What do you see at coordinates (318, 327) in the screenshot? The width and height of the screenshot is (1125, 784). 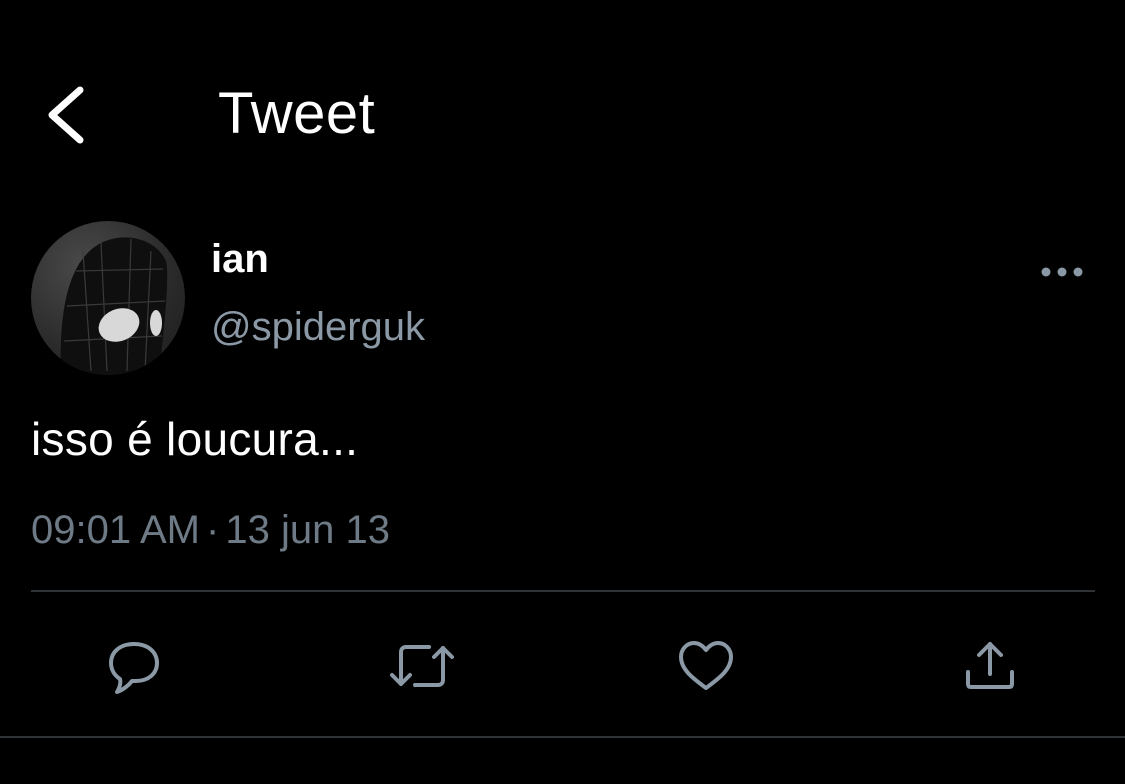 I see `author-handle: @spiderguk` at bounding box center [318, 327].